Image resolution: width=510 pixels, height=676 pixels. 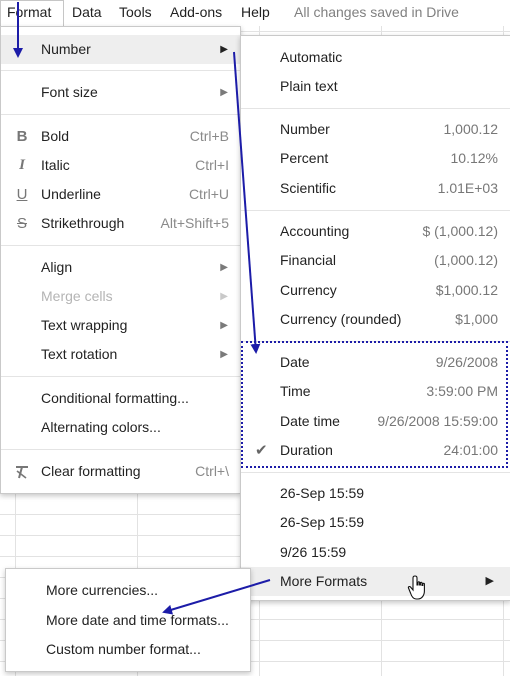 I want to click on format-item-number: Number ▶, so click(x=120, y=49).